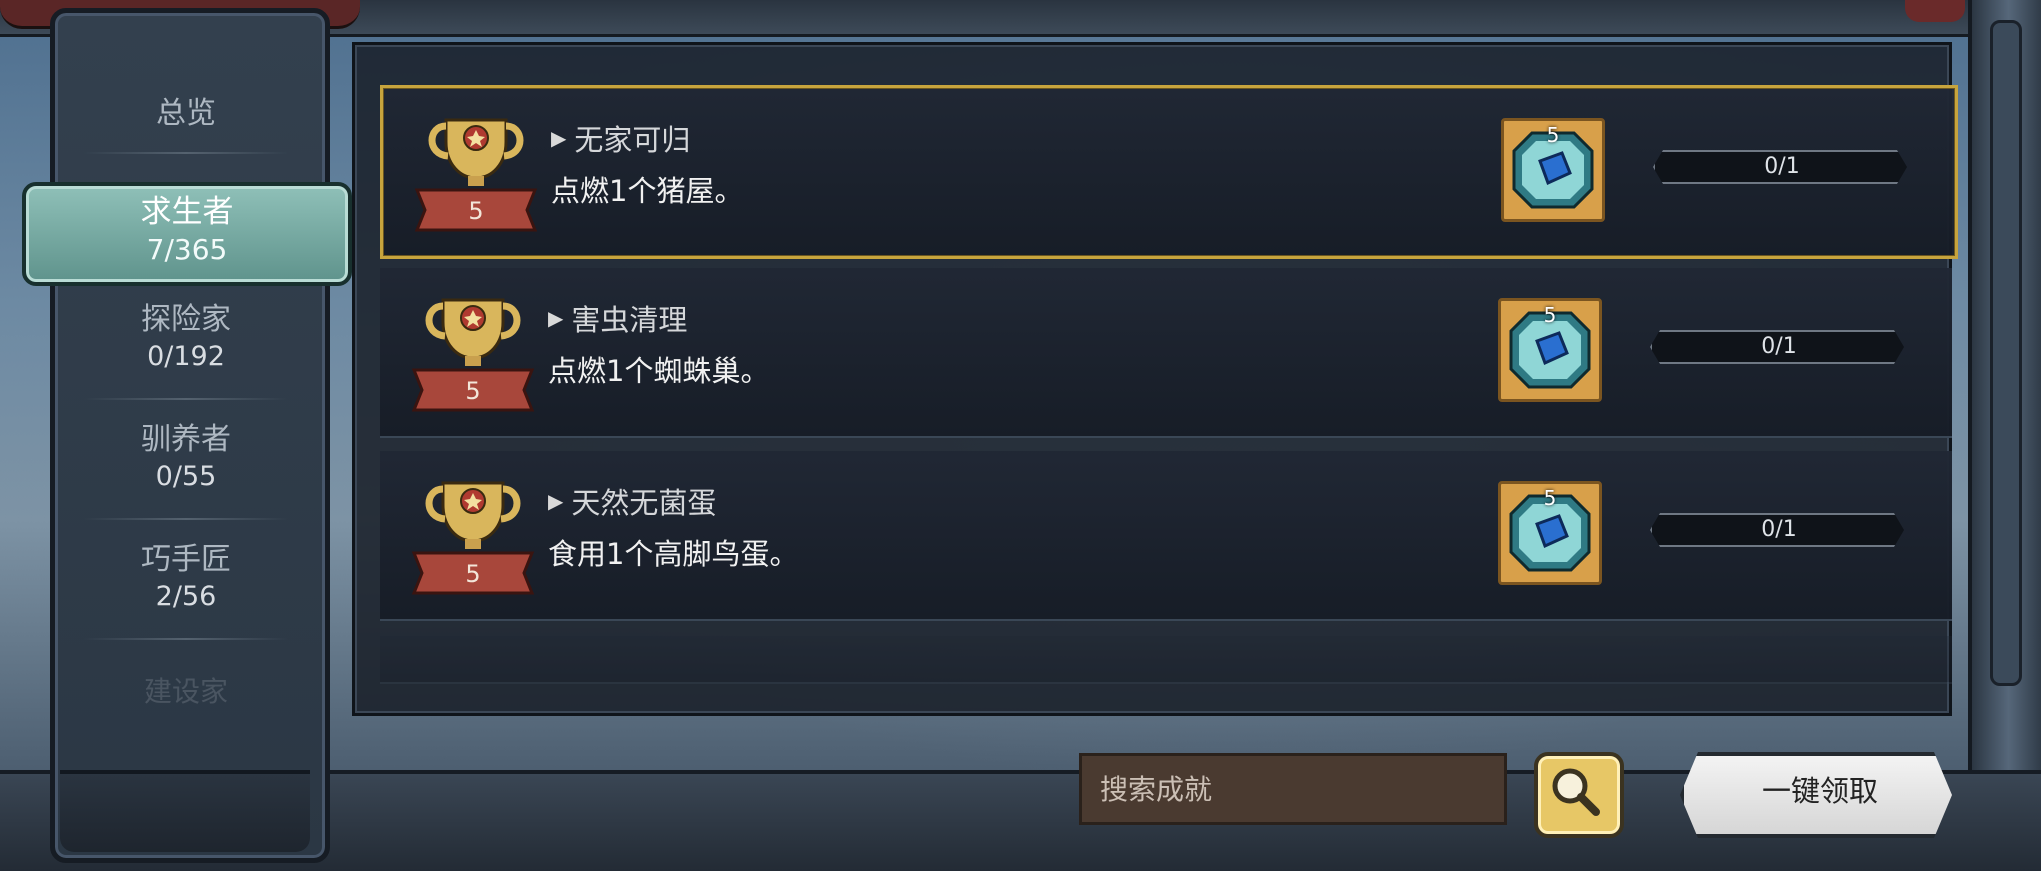 This screenshot has width=2041, height=871. I want to click on sidebar-item-craftsman: 巧手匠 2/56, so click(186, 590).